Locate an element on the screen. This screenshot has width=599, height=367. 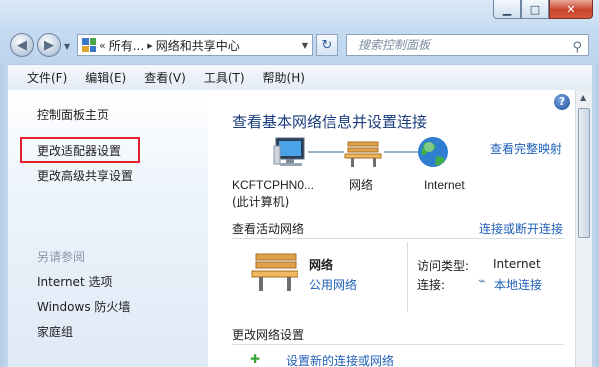
search-icon: ⚲ is located at coordinates (577, 48).